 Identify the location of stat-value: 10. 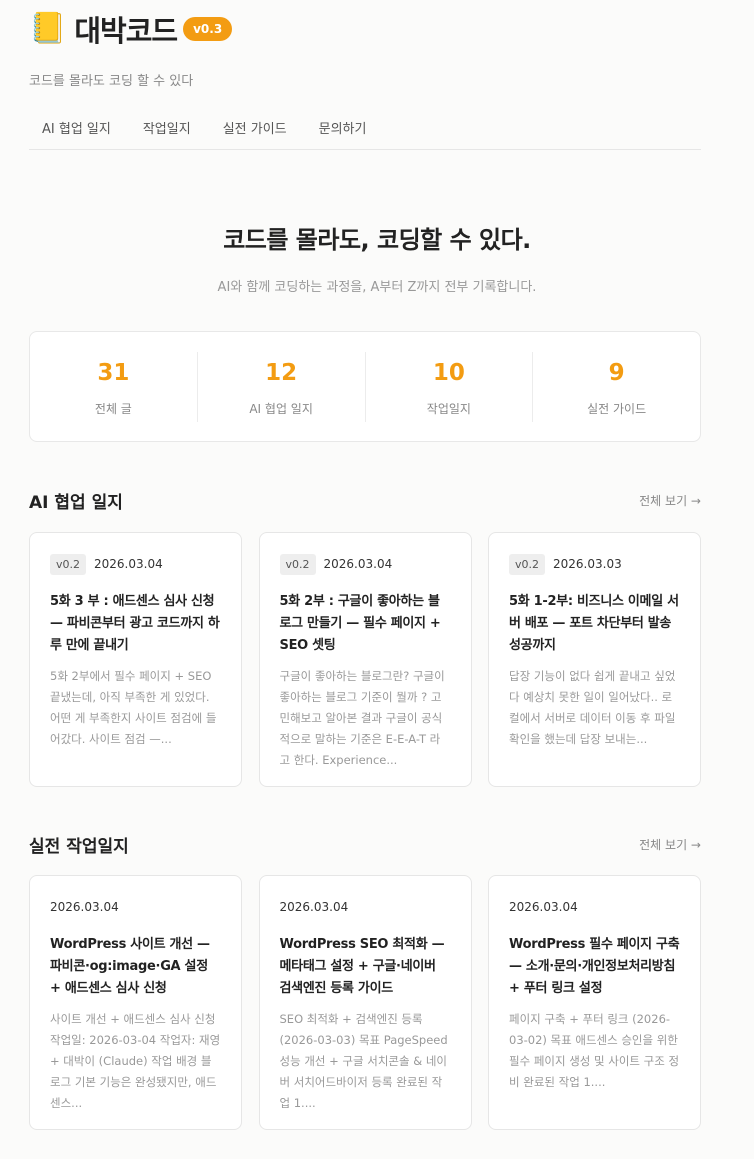
(448, 372).